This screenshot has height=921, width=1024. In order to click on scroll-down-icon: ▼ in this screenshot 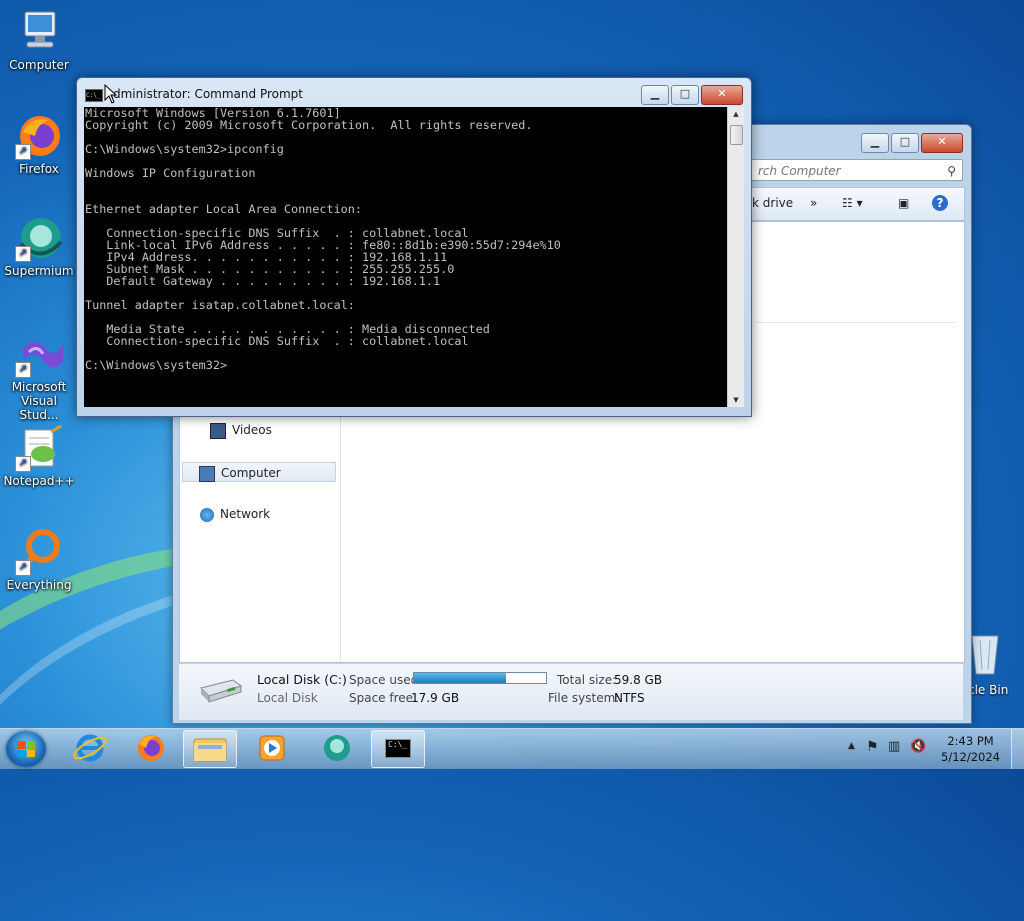, I will do `click(736, 400)`.